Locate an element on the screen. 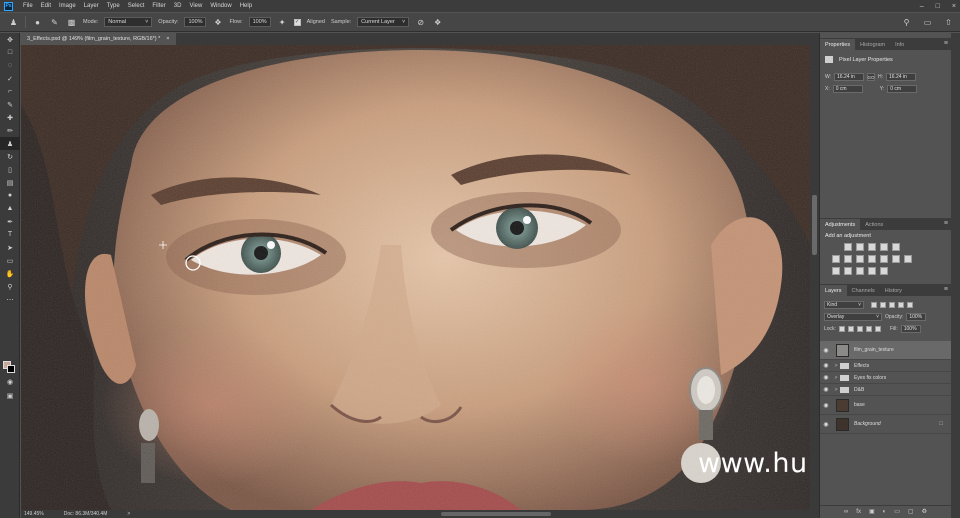 This screenshot has width=960, height=518. quick-select-tool-icon: ✓ is located at coordinates (10, 78).